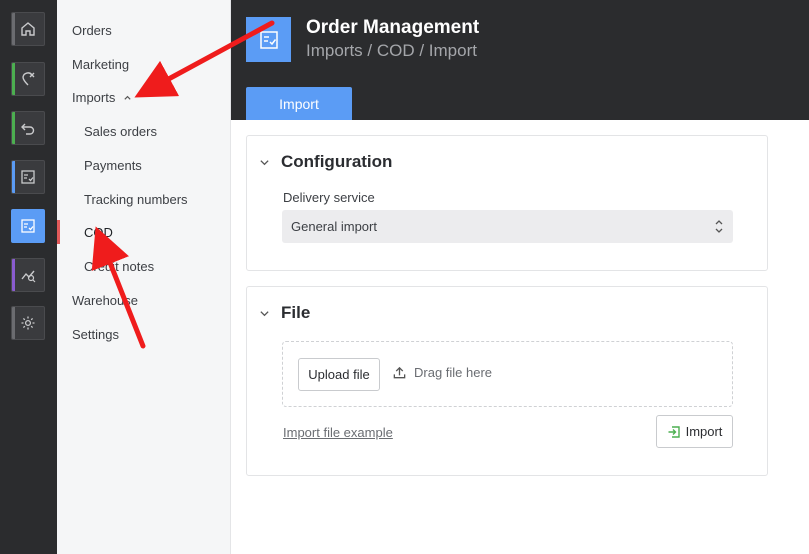 The width and height of the screenshot is (809, 554). I want to click on icon-rail, so click(28, 277).